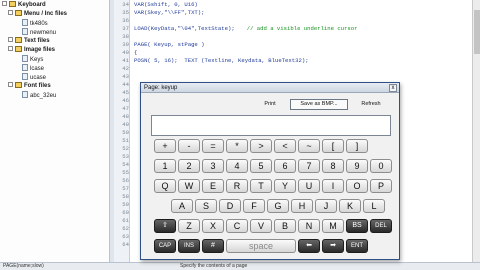 This screenshot has width=480, height=270. Describe the element at coordinates (31, 50) in the screenshot. I see `tree-folder: Image files` at that location.